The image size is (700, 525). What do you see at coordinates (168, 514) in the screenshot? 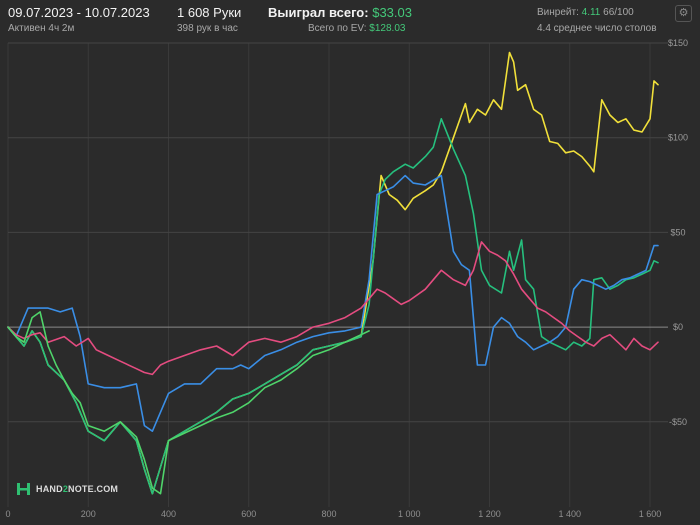
I see `x-tick-label: 400` at bounding box center [168, 514].